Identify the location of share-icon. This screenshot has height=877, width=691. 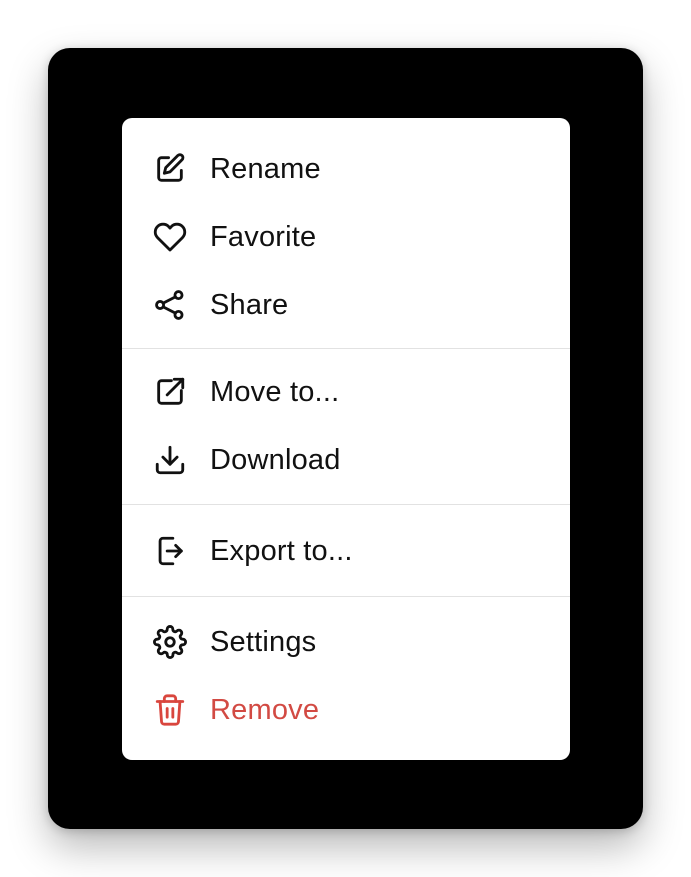
(170, 305).